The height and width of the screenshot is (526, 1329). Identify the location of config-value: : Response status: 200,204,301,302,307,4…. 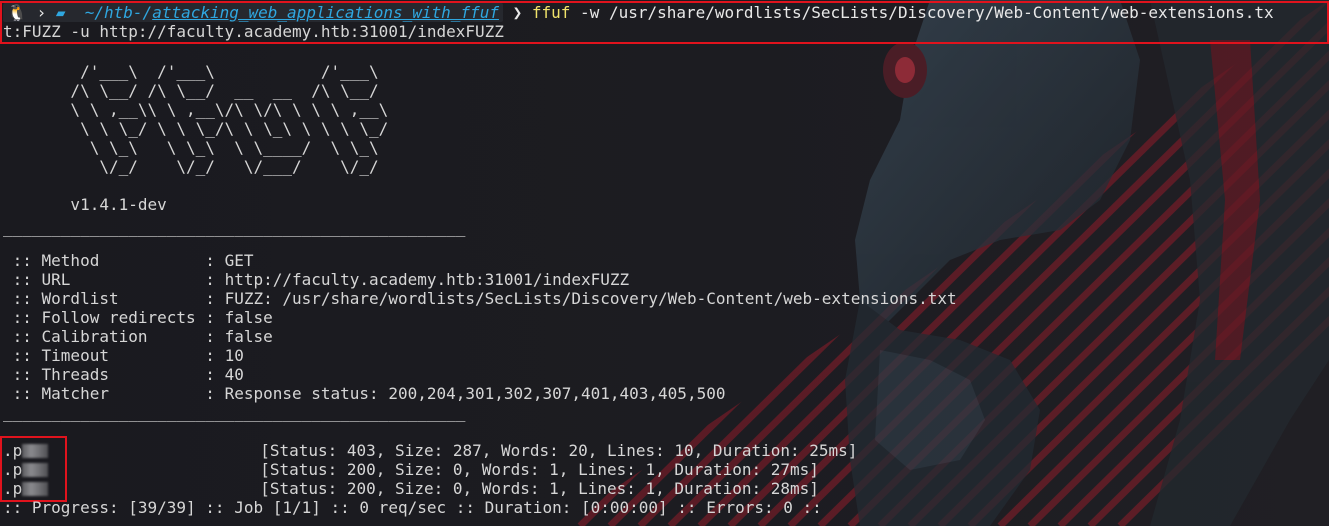
(465, 393).